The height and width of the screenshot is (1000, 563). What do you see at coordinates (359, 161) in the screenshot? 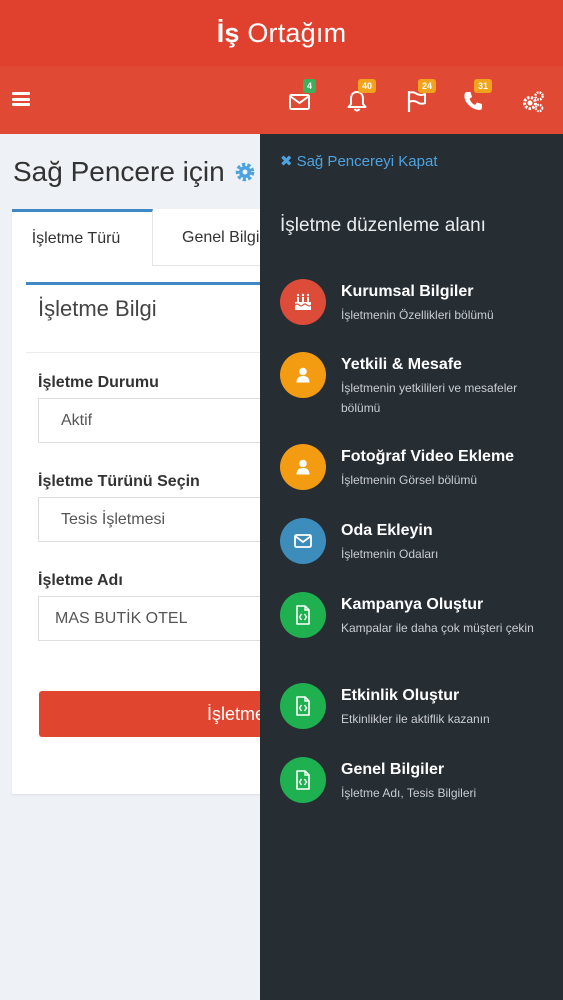
I see `close-sidebar-link: ✖ Sağ Pencereyi Kapat` at bounding box center [359, 161].